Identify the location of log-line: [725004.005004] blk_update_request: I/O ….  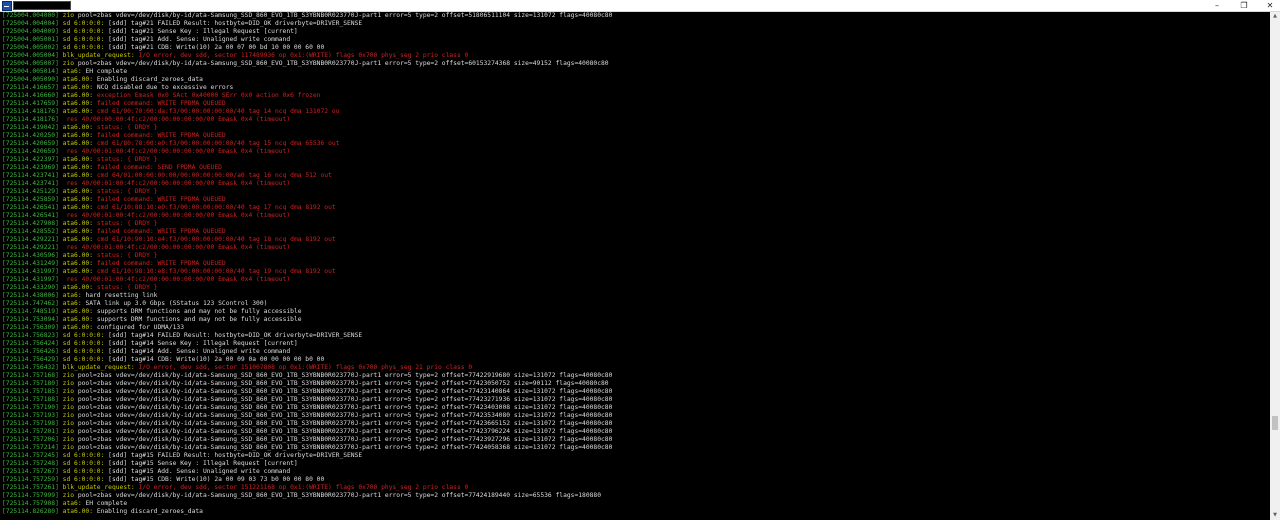
(635, 56).